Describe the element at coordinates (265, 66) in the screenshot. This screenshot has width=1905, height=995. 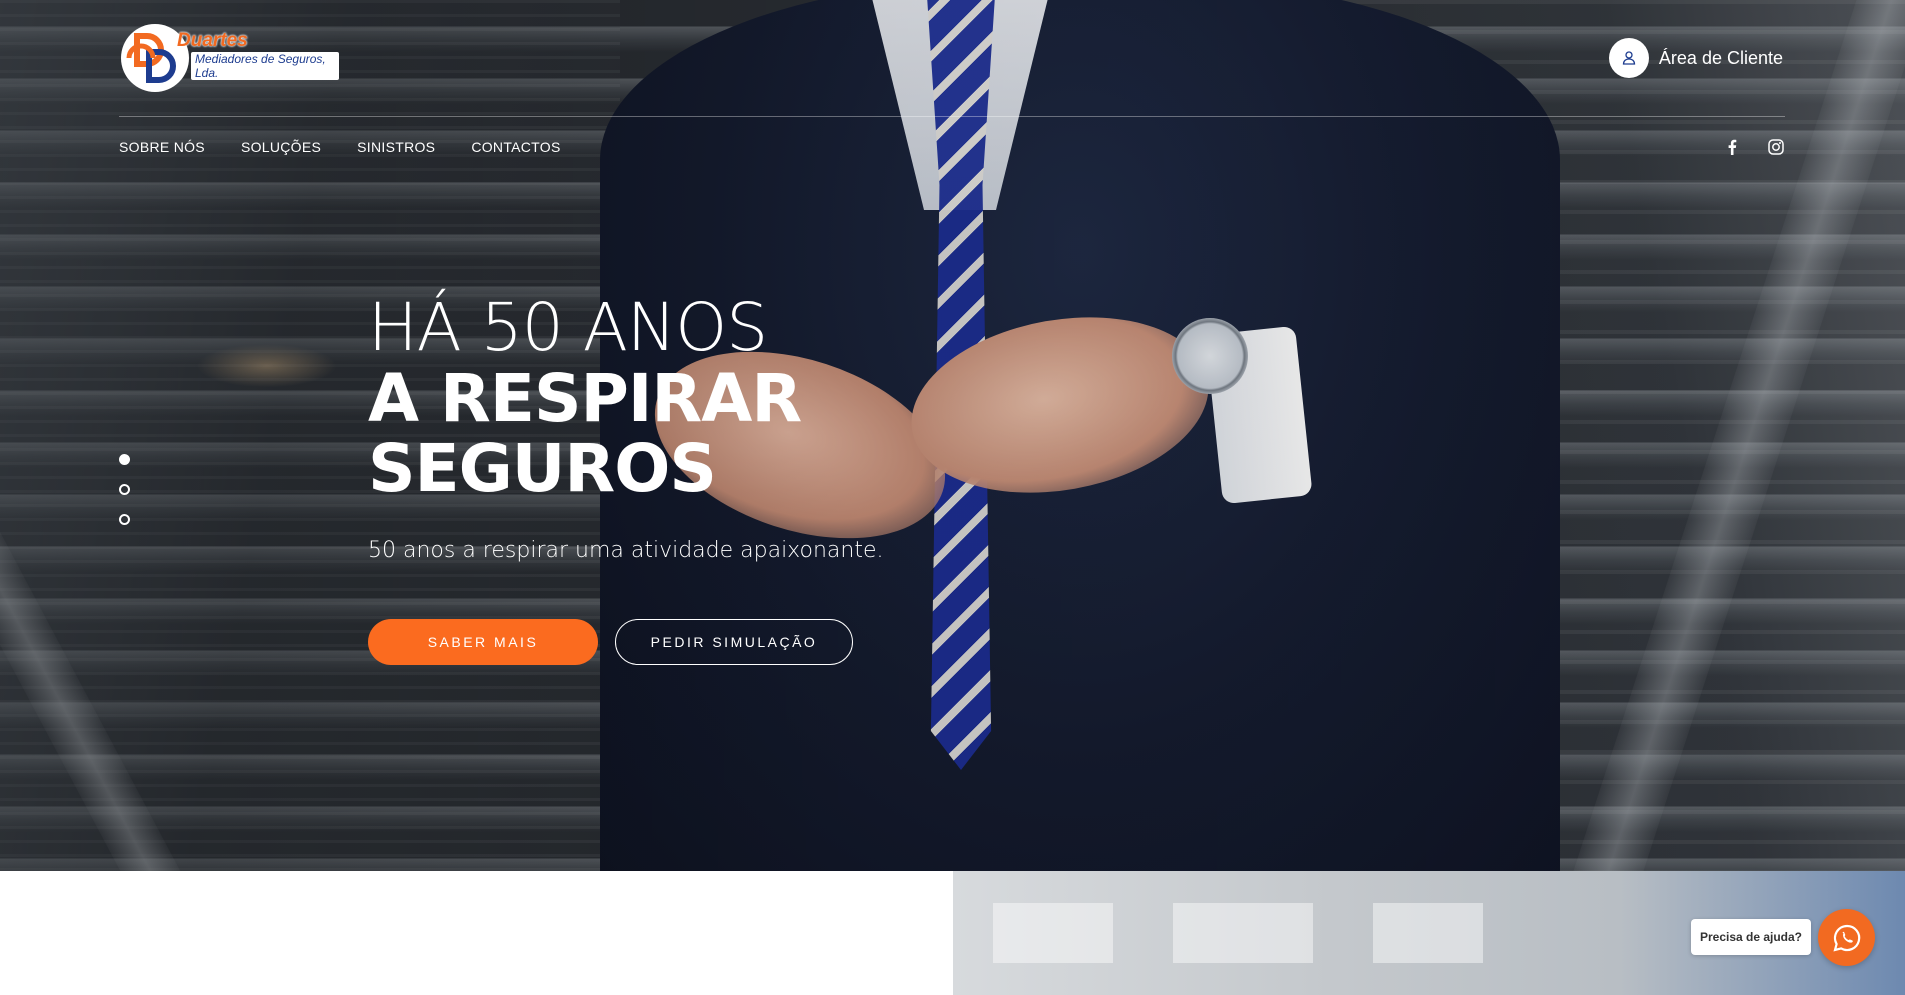
I see `logo-subtitle: Mediadores de Seguros, Lda.` at that location.